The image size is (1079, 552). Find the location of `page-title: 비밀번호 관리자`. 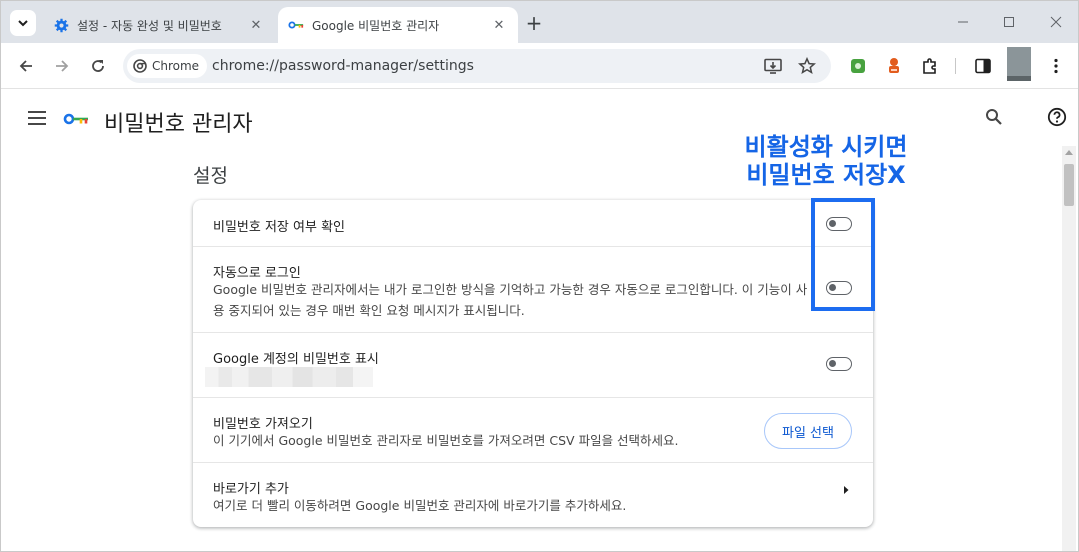

page-title: 비밀번호 관리자 is located at coordinates (178, 124).